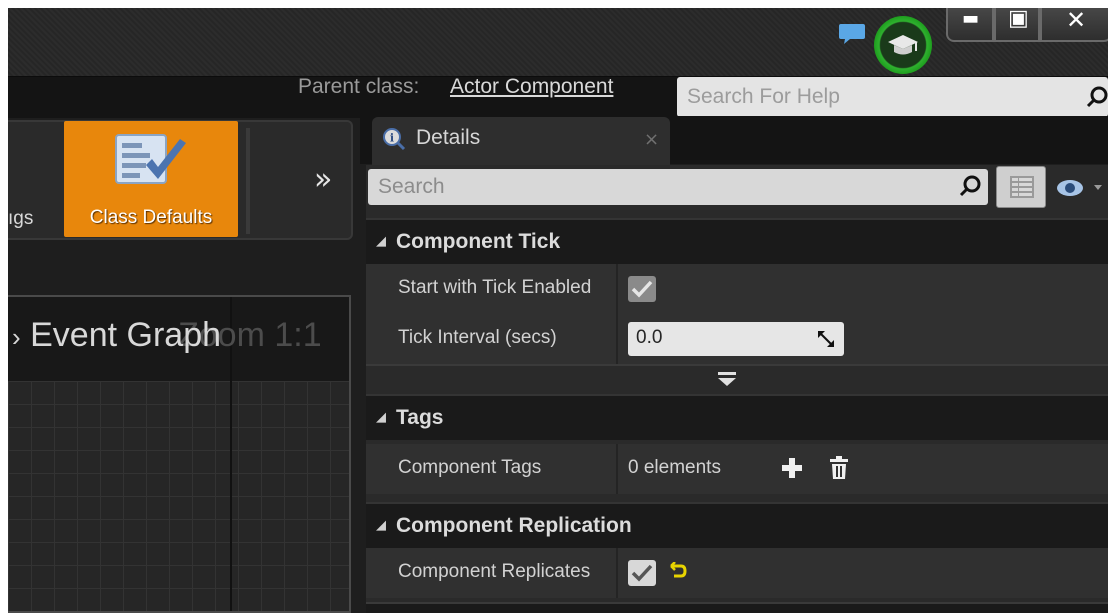 The width and height of the screenshot is (1108, 613). I want to click on graph-grid, so click(178, 496).